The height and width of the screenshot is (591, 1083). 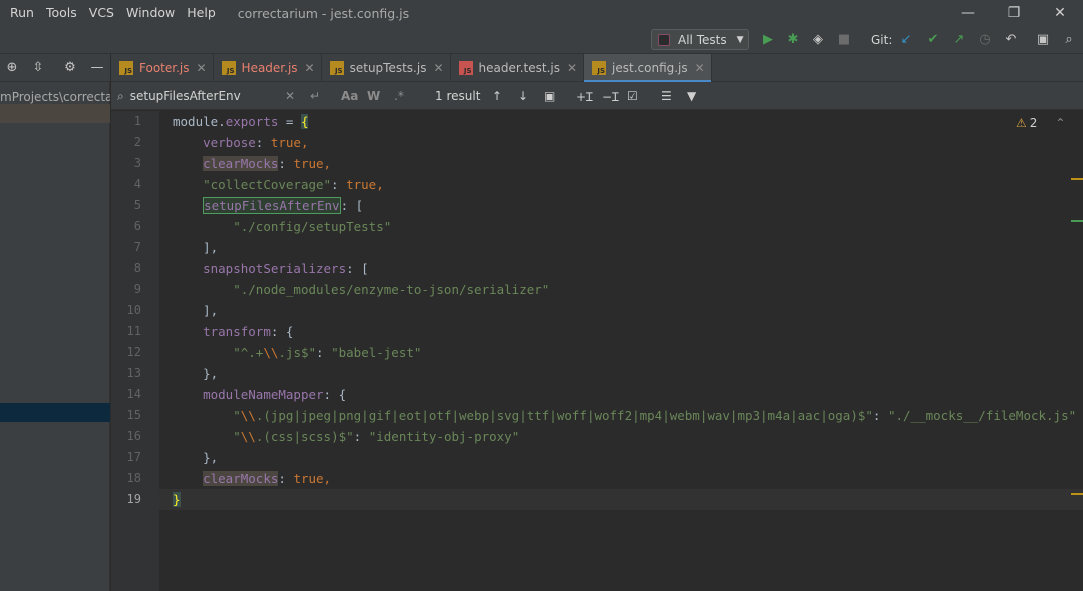 What do you see at coordinates (1077, 221) in the screenshot?
I see `scroll-marker-match` at bounding box center [1077, 221].